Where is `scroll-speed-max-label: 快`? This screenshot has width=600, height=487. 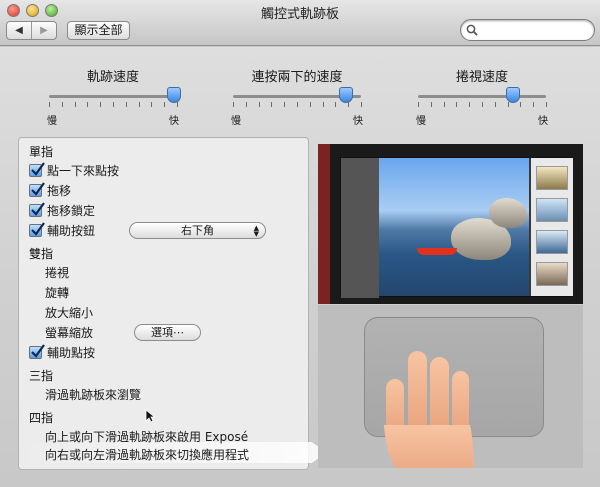 scroll-speed-max-label: 快 is located at coordinates (543, 121).